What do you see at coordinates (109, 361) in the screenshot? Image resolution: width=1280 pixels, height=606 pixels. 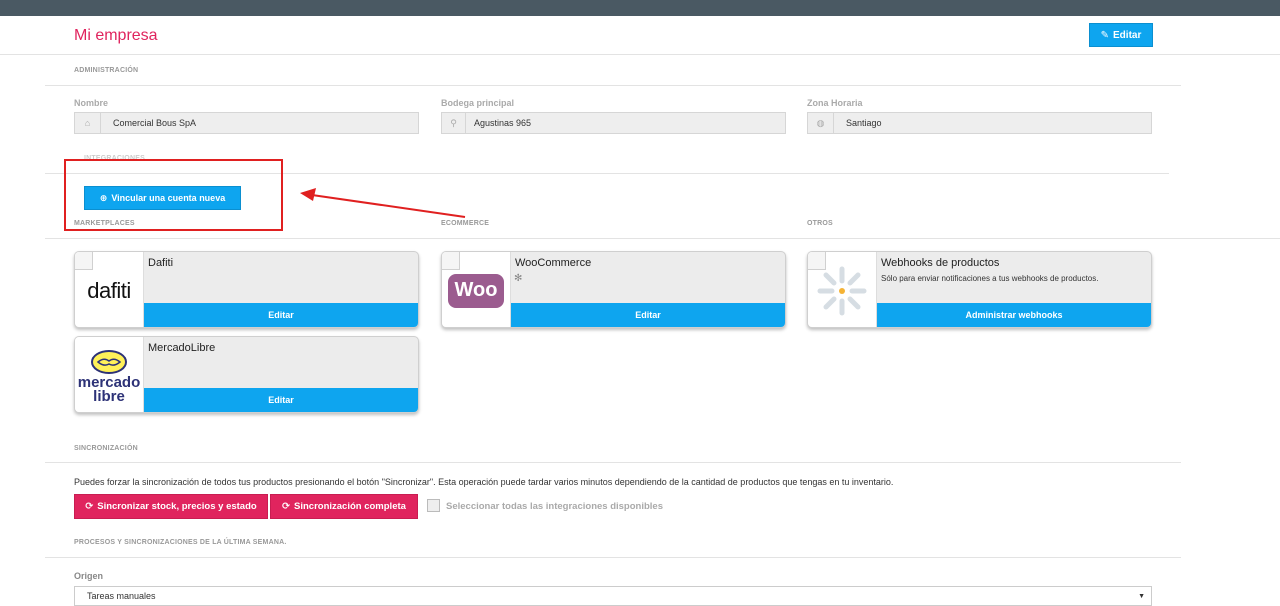 I see `handshake-icon` at bounding box center [109, 361].